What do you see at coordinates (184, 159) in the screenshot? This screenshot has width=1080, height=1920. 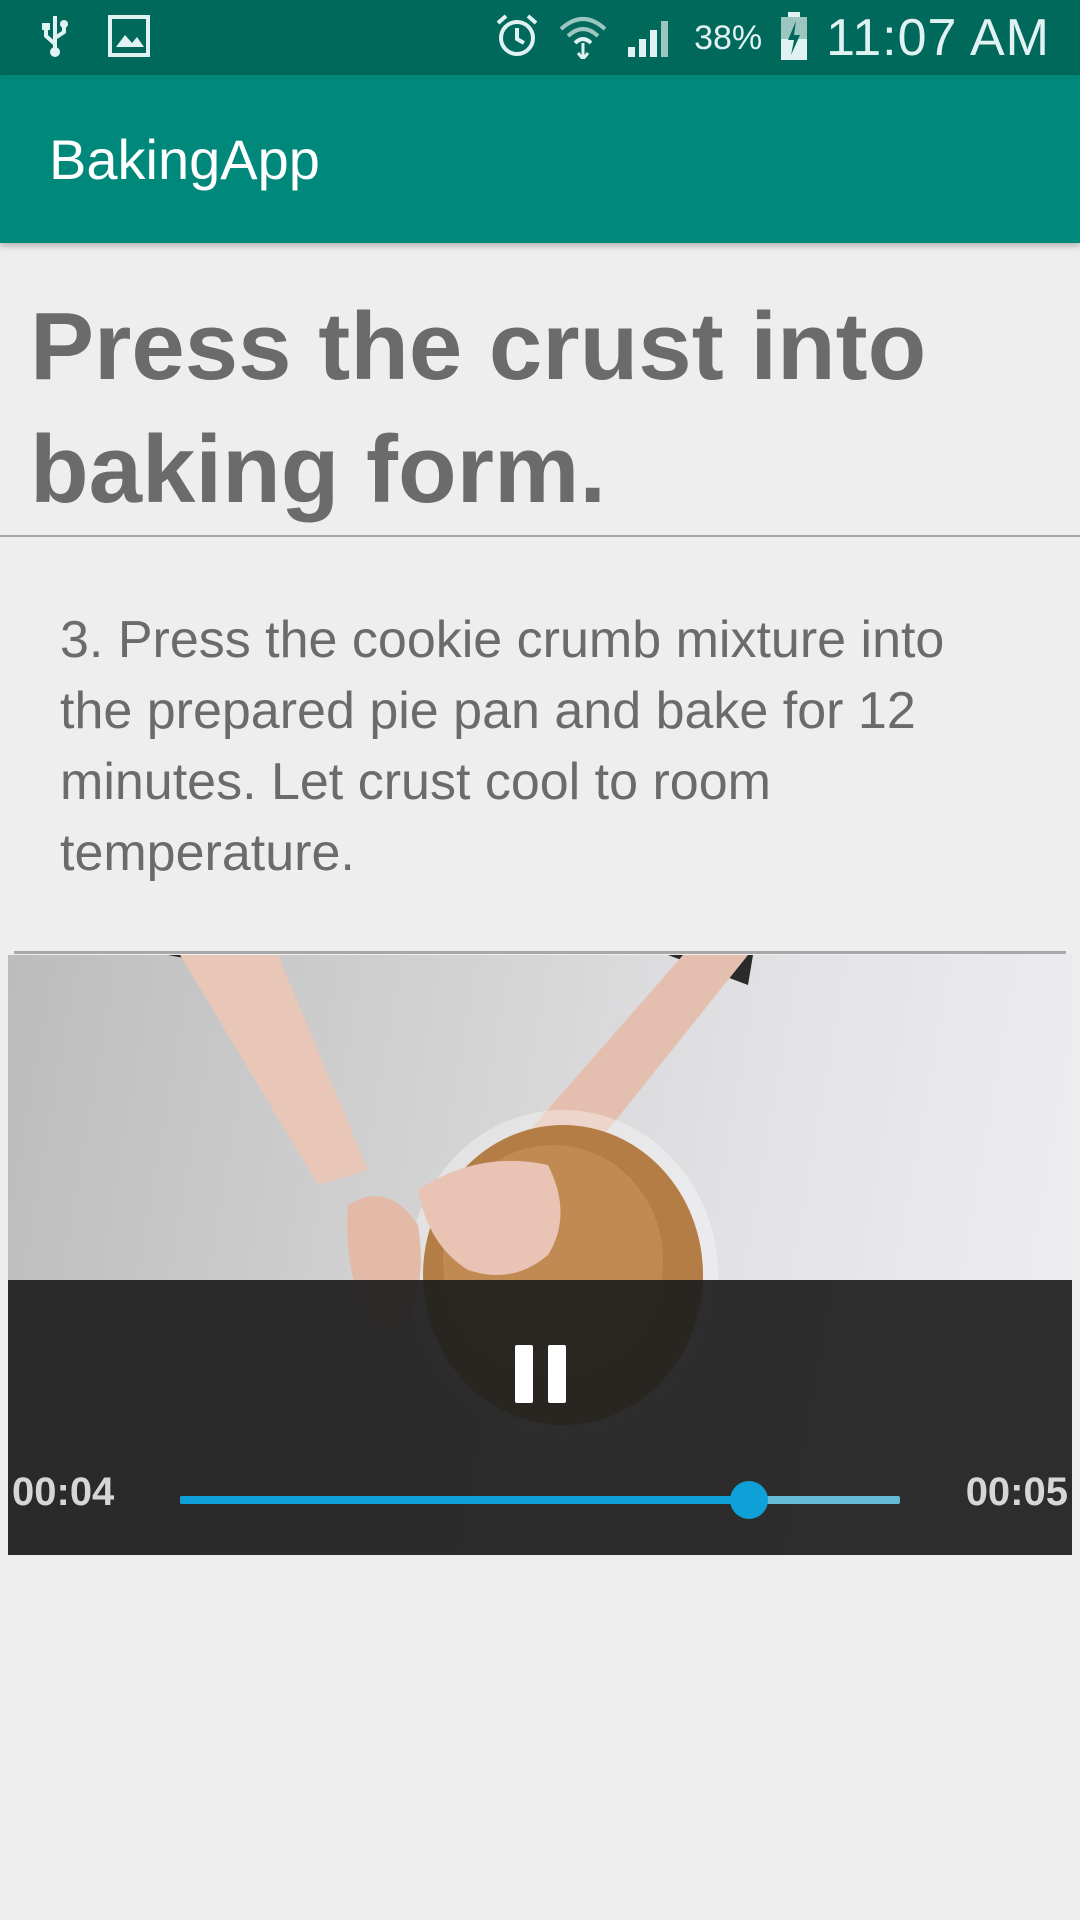 I see `app-title: BakingApp` at bounding box center [184, 159].